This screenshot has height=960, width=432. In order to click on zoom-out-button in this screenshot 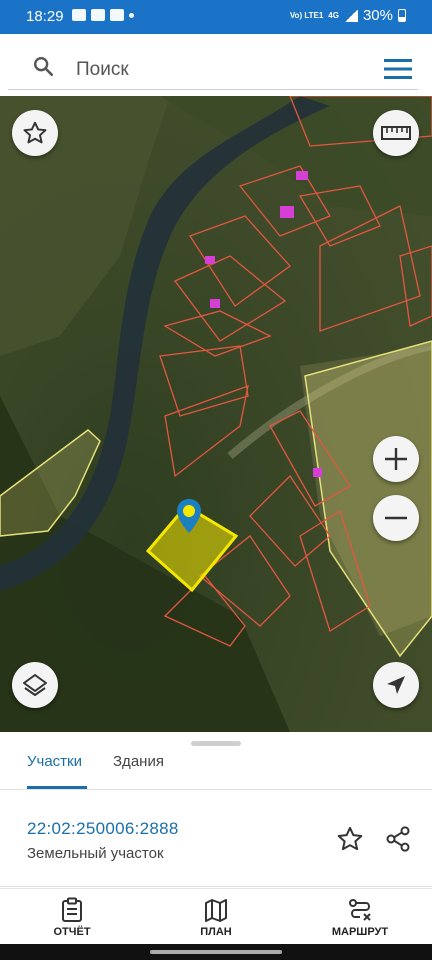, I will do `click(396, 518)`.